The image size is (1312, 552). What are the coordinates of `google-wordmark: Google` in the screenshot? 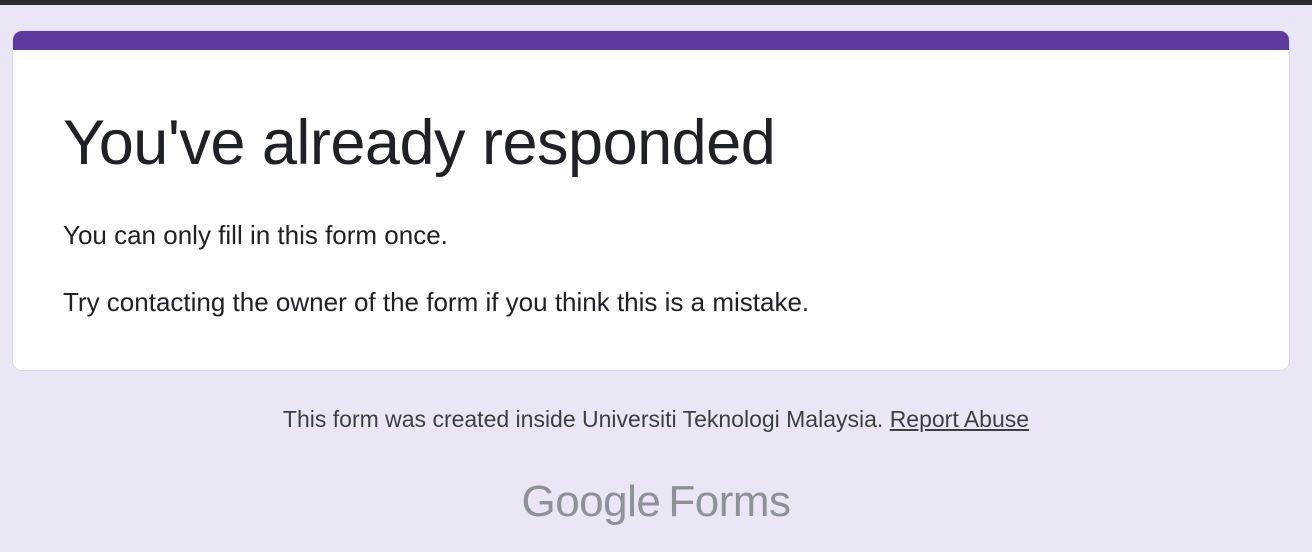 It's located at (591, 501).